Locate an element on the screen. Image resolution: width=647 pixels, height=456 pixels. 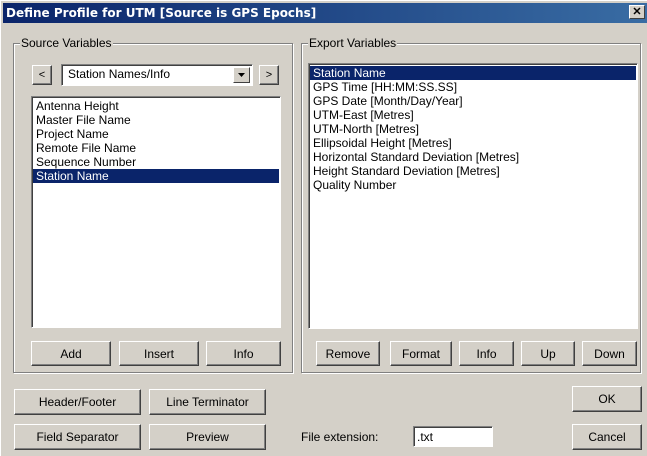
cancel-button-label: Cancel is located at coordinates (607, 437).